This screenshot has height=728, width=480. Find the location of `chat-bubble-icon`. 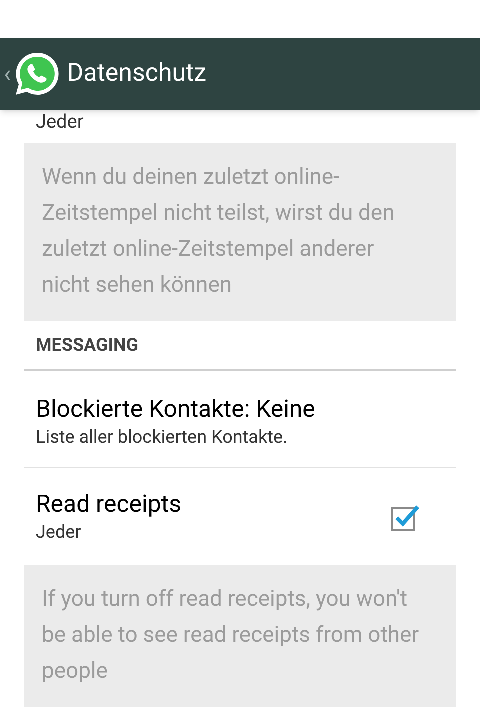

chat-bubble-icon is located at coordinates (37, 74).